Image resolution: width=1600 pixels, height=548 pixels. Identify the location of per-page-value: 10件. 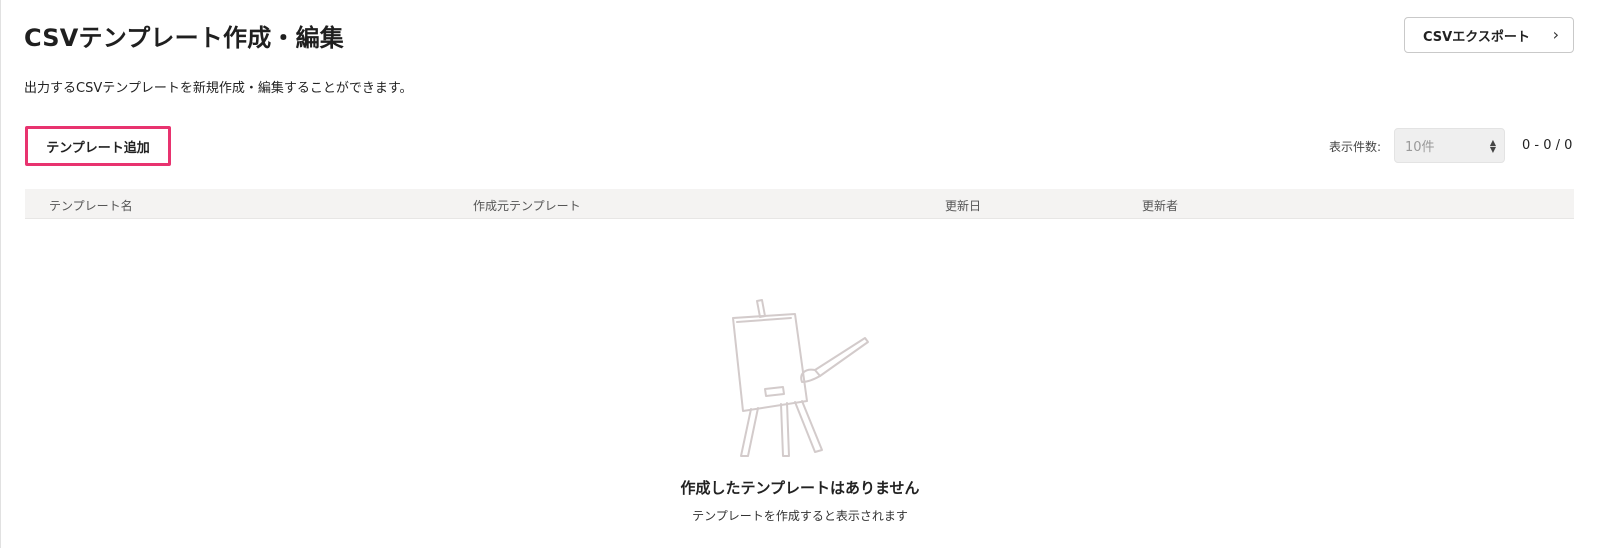
(1420, 147).